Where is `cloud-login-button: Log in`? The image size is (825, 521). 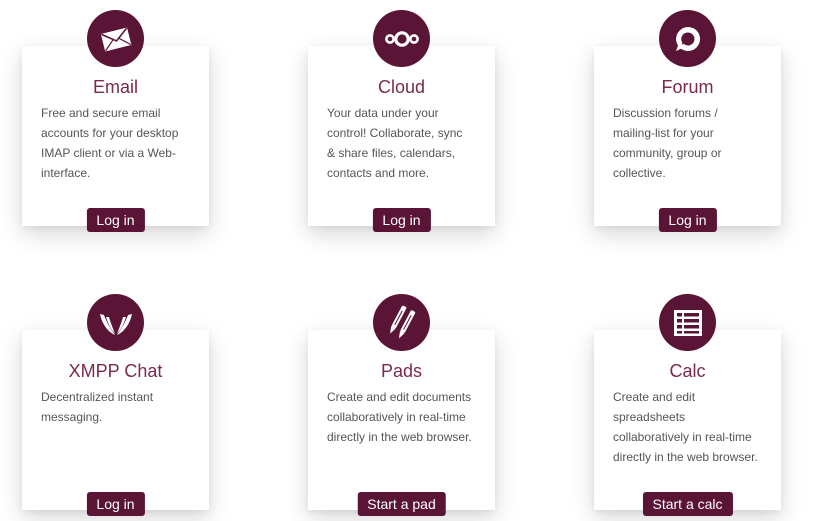
cloud-login-button: Log in is located at coordinates (401, 220).